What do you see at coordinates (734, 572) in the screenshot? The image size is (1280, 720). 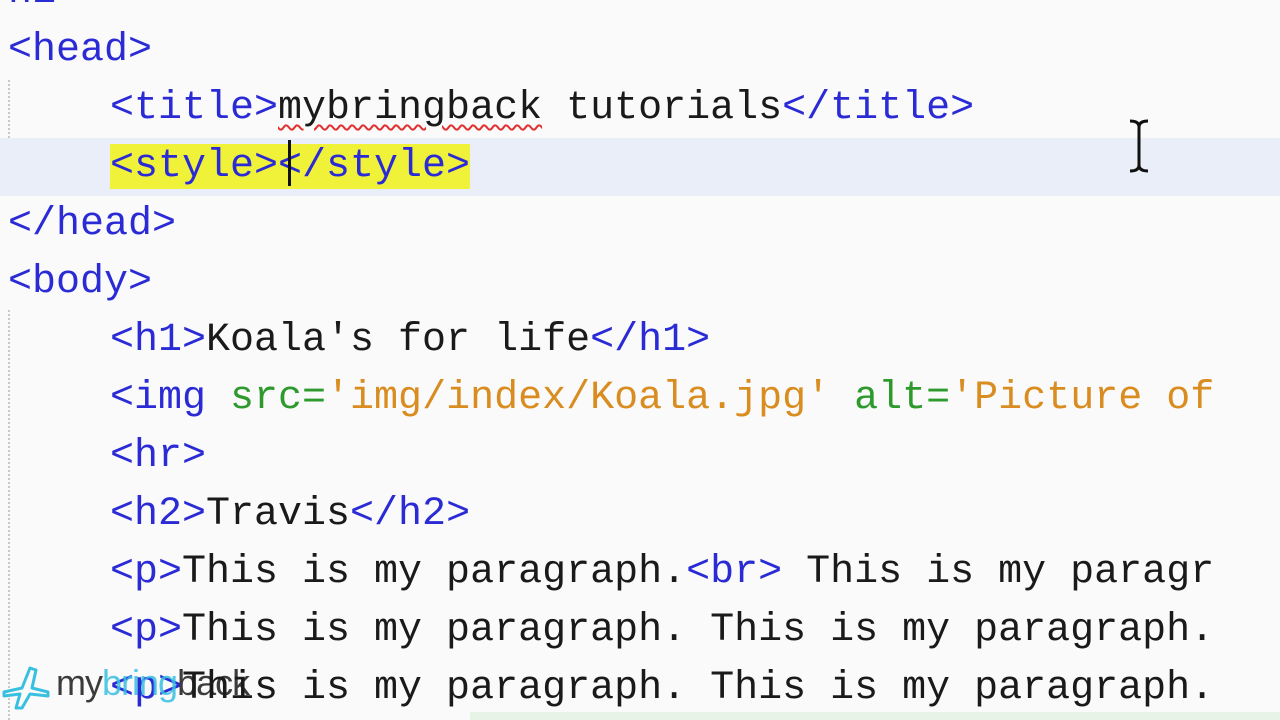 I see `code-token: <br>` at bounding box center [734, 572].